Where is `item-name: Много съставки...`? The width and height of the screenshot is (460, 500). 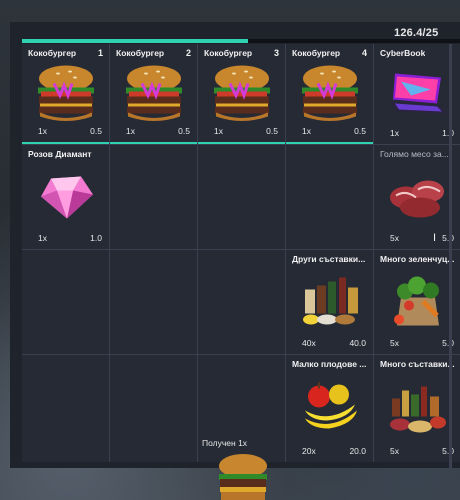 item-name: Много съставки... is located at coordinates (417, 364).